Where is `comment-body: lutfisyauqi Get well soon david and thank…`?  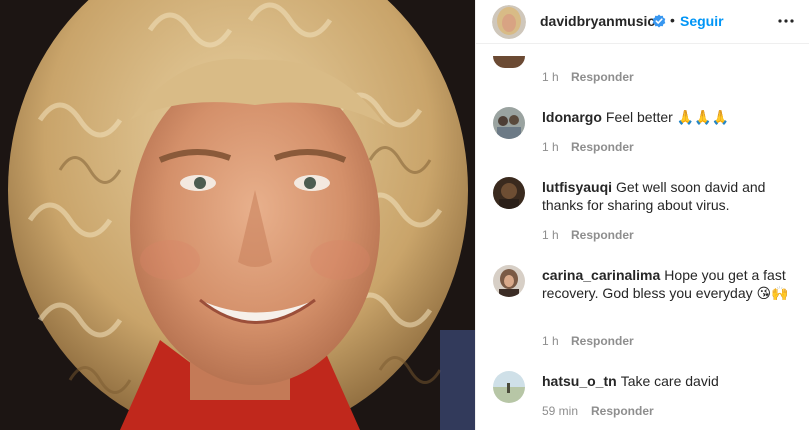
comment-body: lutfisyauqi Get well soon david and thank… is located at coordinates (667, 196).